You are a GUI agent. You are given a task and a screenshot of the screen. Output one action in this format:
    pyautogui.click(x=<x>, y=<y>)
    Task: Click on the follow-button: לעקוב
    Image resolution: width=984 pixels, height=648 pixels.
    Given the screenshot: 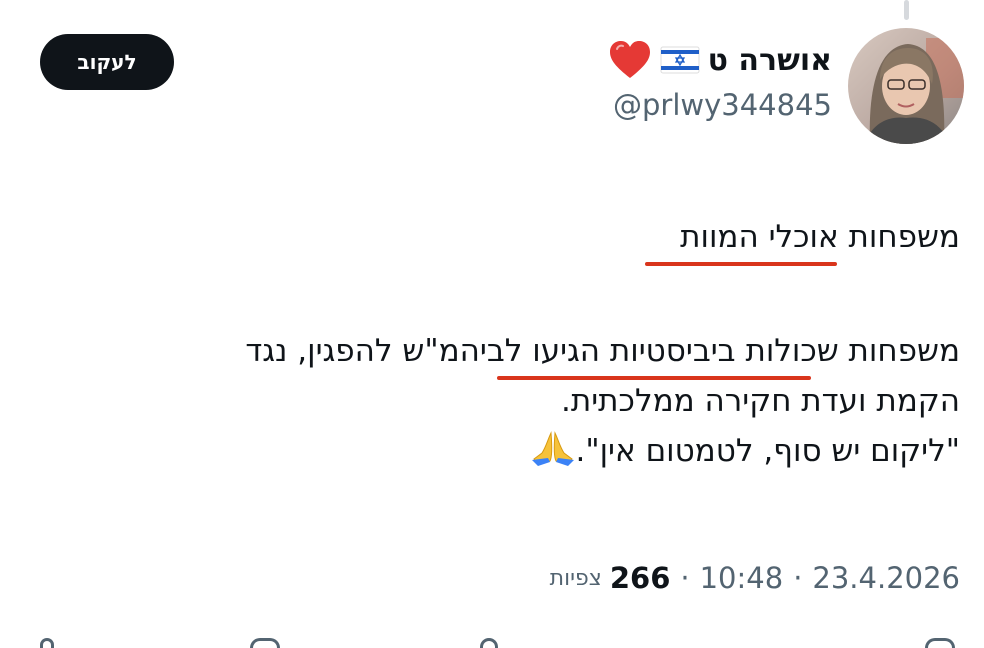 What is the action you would take?
    pyautogui.click(x=107, y=62)
    